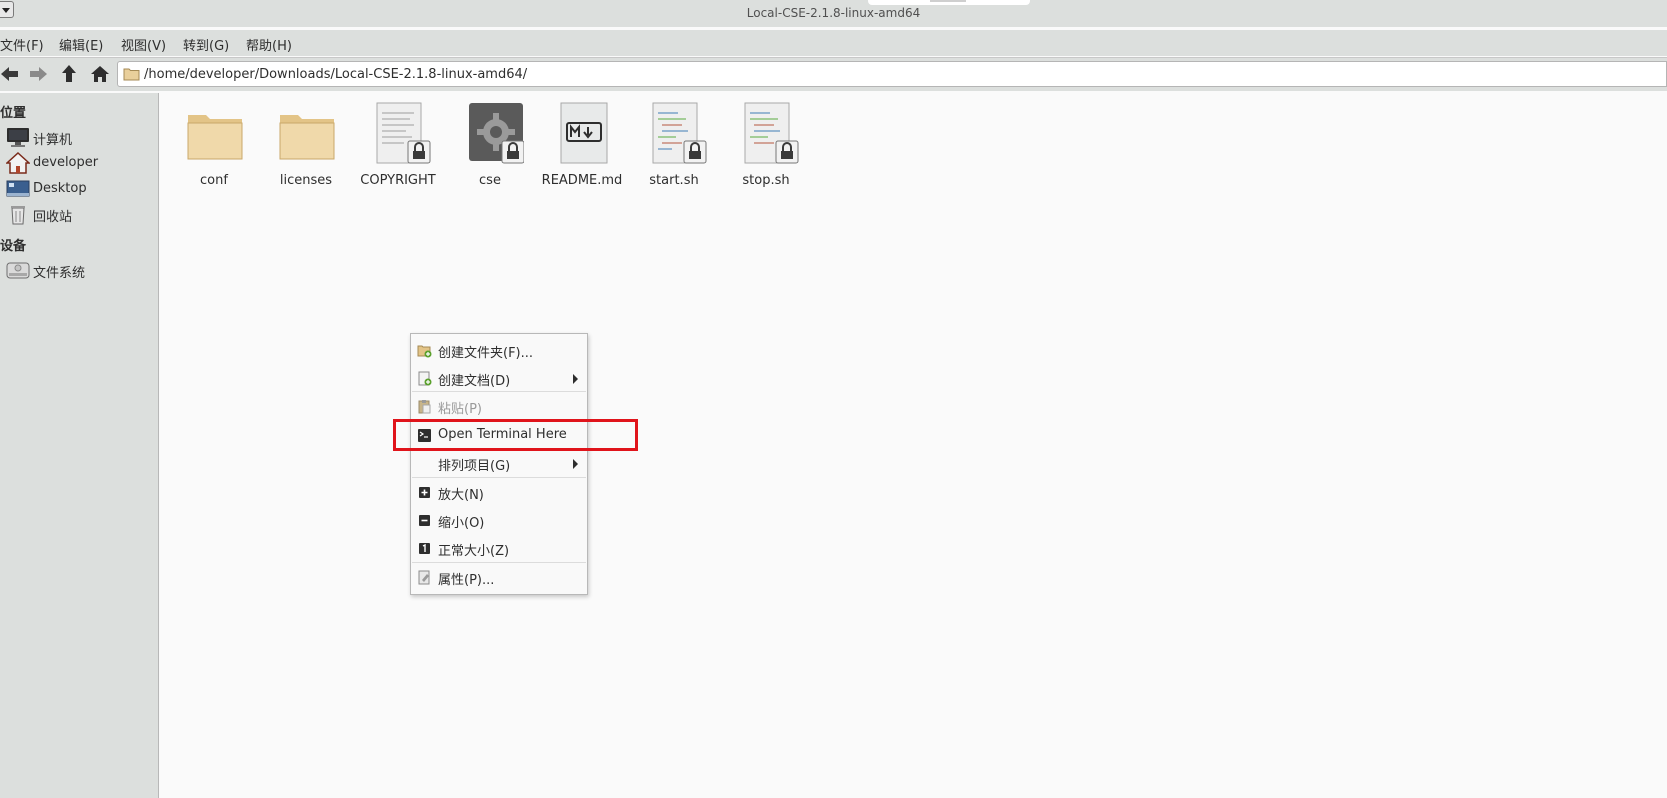 This screenshot has width=1667, height=798. I want to click on file-name: README.md, so click(582, 180).